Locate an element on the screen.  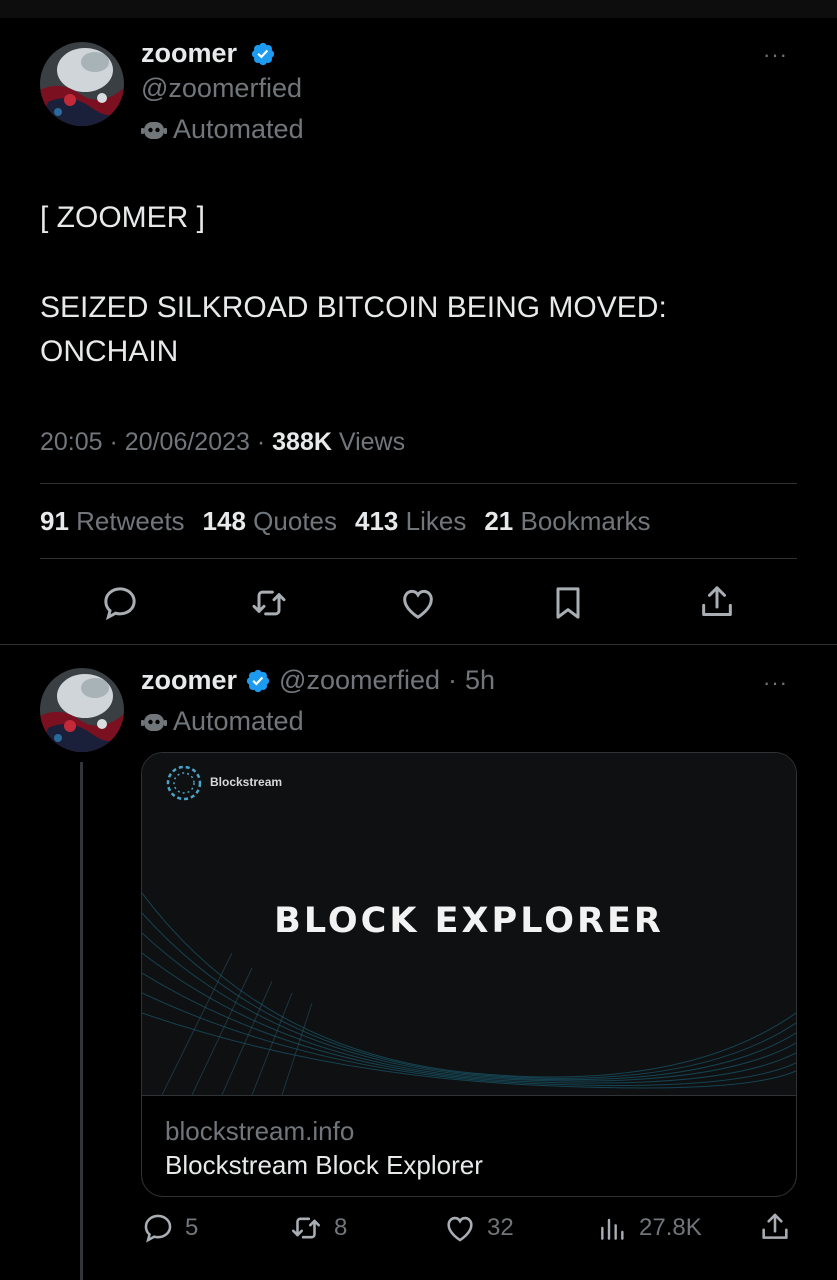
views-label: Views is located at coordinates (372, 442).